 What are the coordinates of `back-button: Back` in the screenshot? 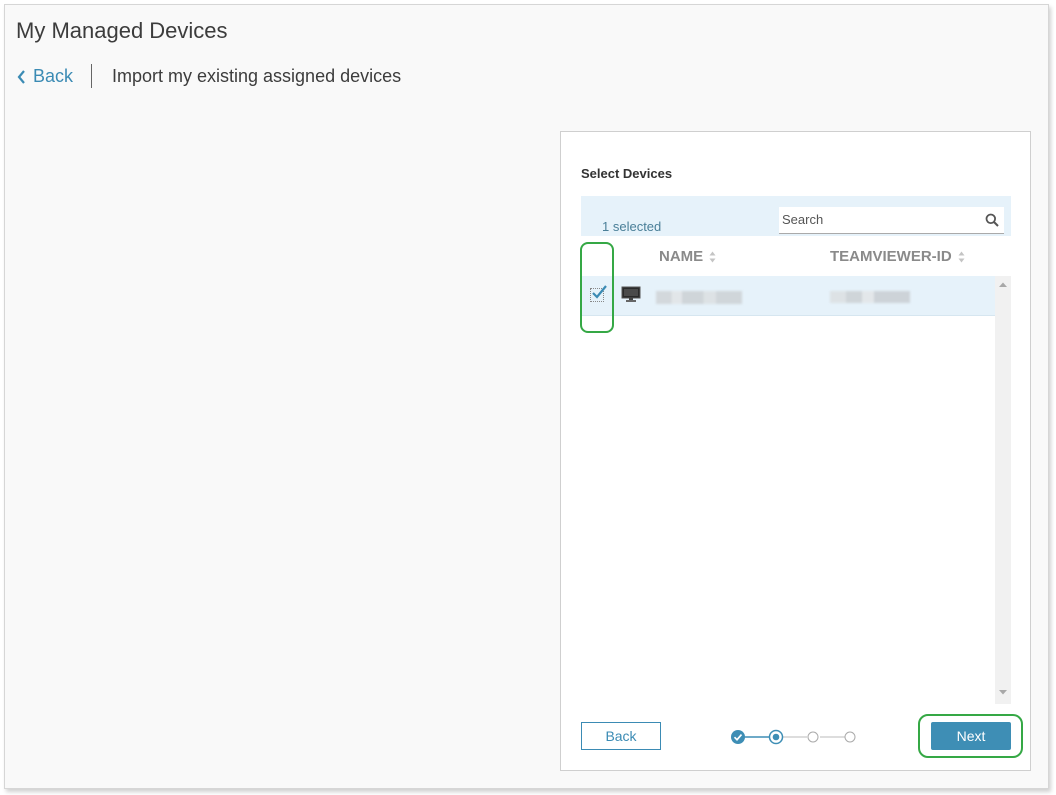 It's located at (621, 736).